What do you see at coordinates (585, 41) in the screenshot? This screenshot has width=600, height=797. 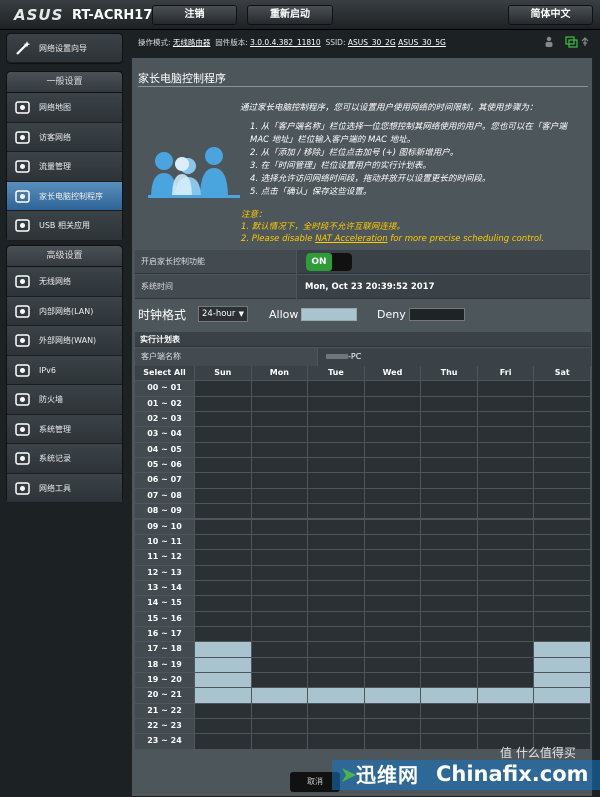 I see `usb-status-icon` at bounding box center [585, 41].